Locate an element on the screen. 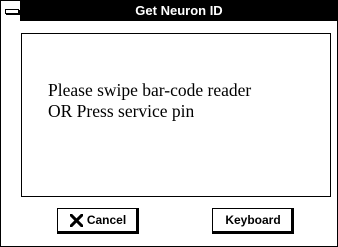 The height and width of the screenshot is (247, 338). keyboard-button-label: Keyboard is located at coordinates (253, 220).